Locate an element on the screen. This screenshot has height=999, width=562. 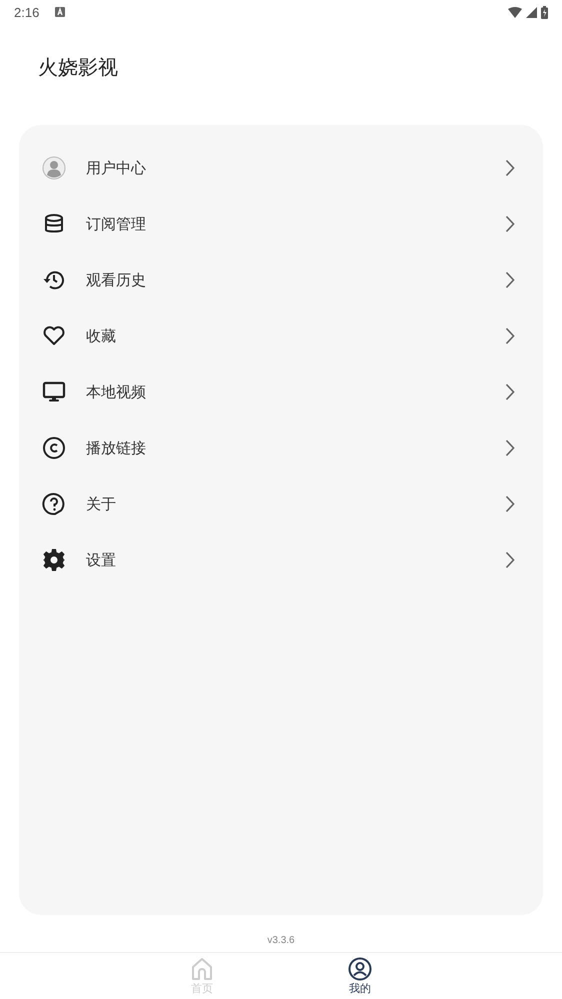
copyright-icon is located at coordinates (54, 448).